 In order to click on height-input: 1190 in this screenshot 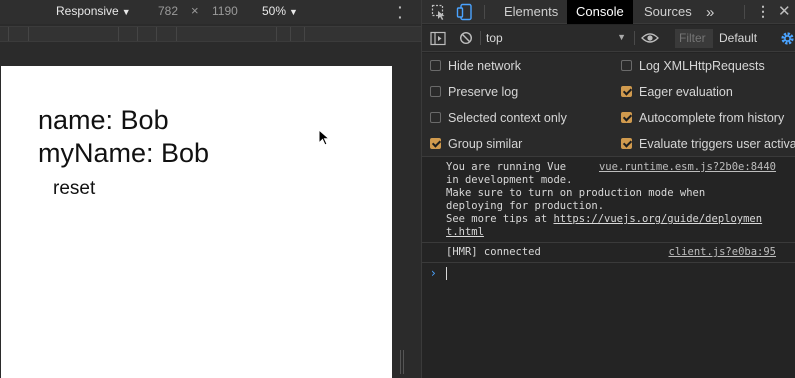, I will do `click(225, 11)`.